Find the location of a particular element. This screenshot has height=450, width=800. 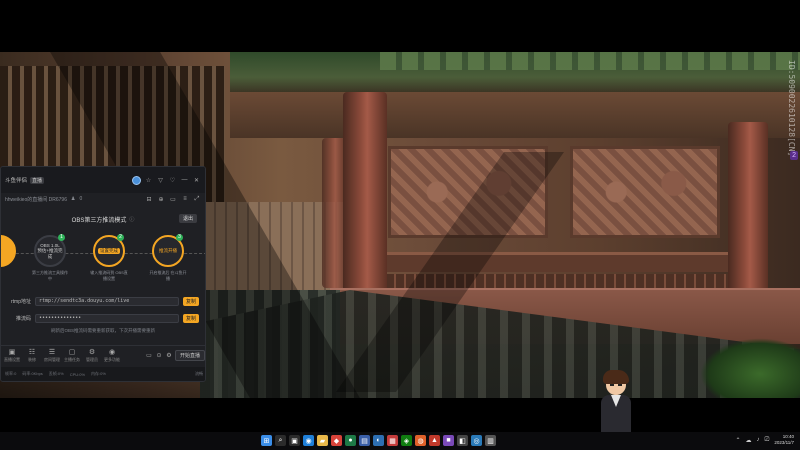

battery-icon: ⎚ is located at coordinates (767, 440).